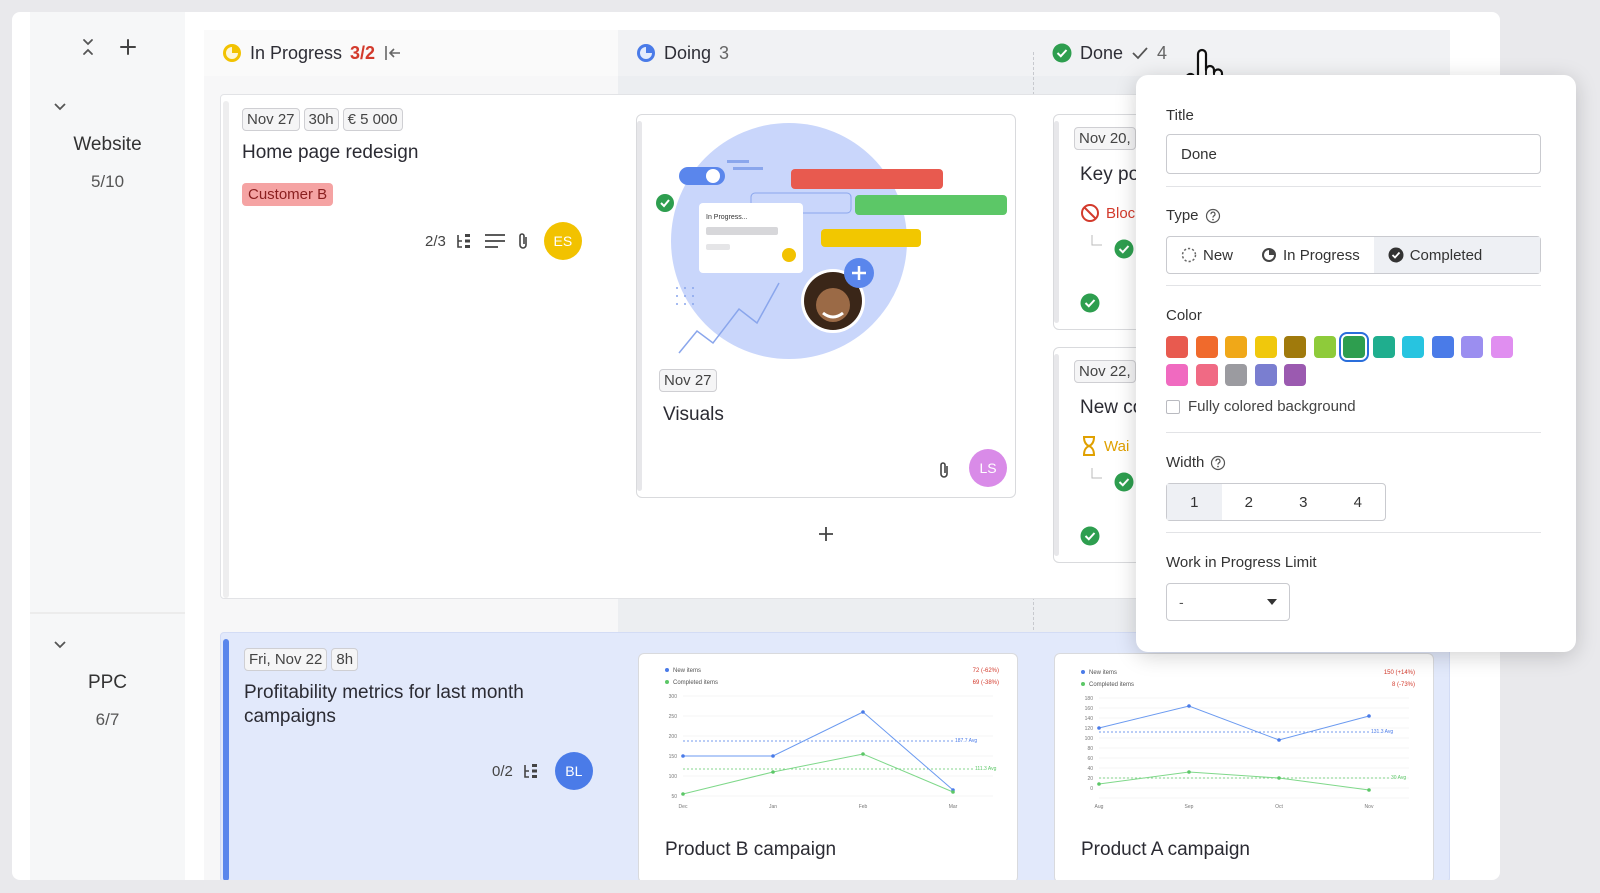  I want to click on card-meta: 2/3 ES, so click(503, 241).